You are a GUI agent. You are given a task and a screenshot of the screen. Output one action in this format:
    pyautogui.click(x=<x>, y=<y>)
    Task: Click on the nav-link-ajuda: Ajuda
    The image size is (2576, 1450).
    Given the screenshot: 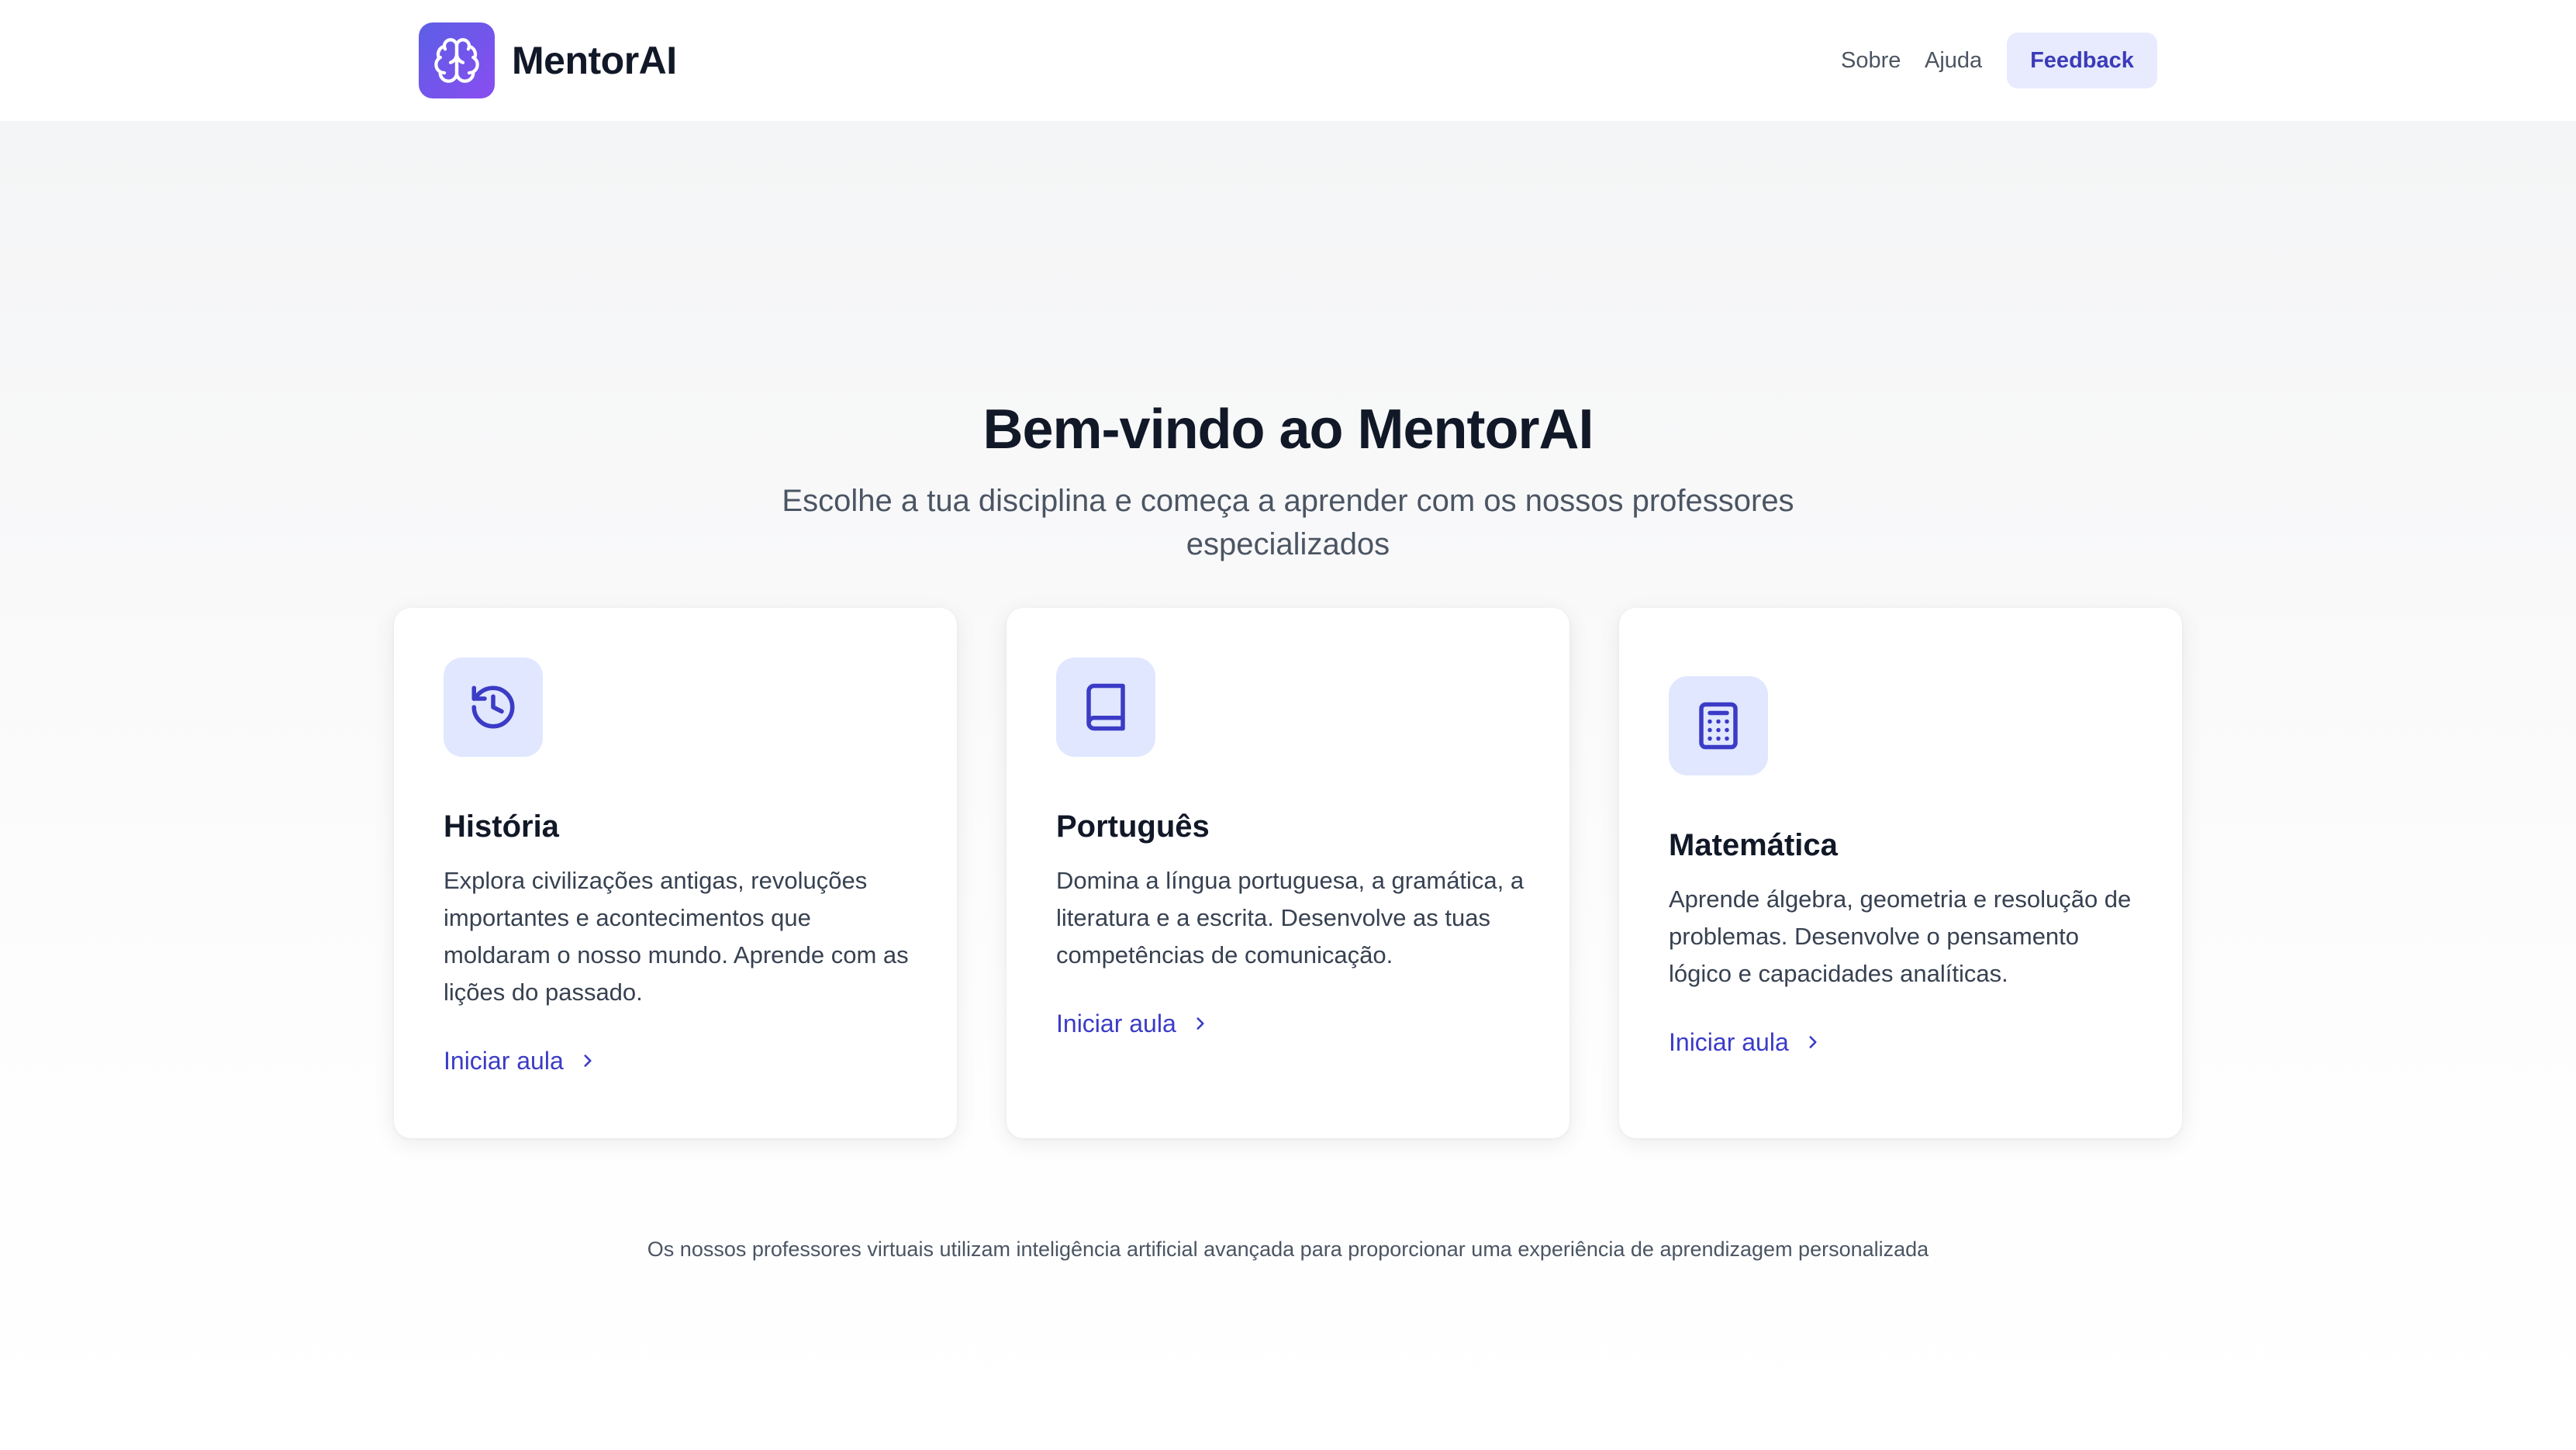 What is the action you would take?
    pyautogui.click(x=1953, y=60)
    